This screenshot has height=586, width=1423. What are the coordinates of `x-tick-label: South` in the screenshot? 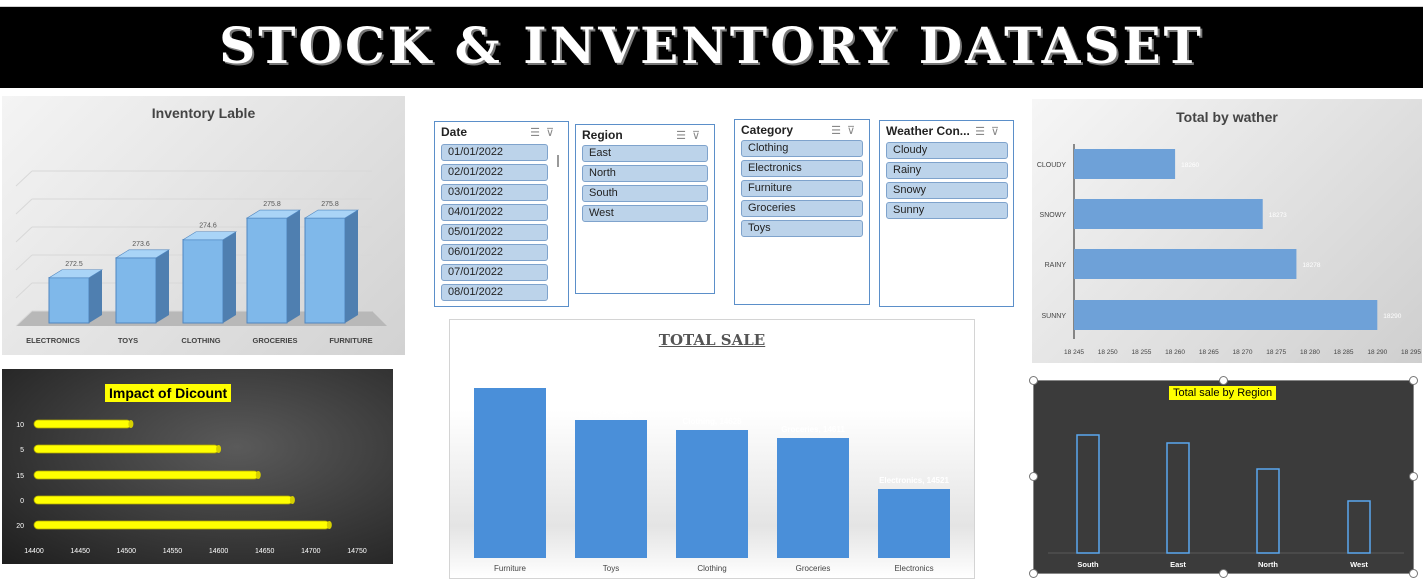 It's located at (1088, 564).